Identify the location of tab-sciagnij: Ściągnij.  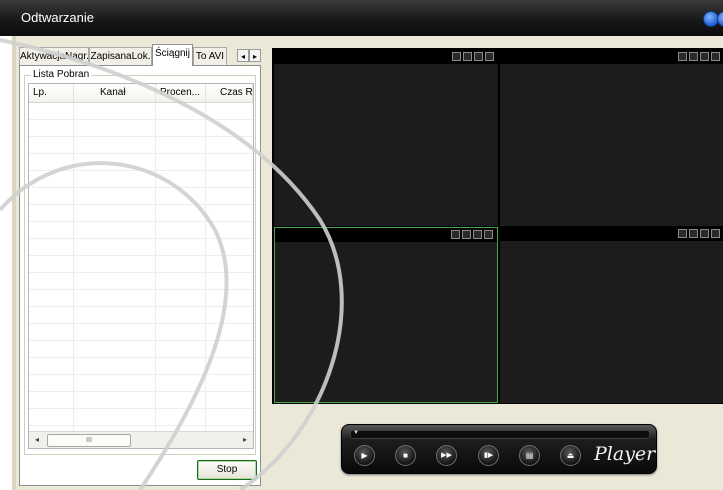
(172, 55).